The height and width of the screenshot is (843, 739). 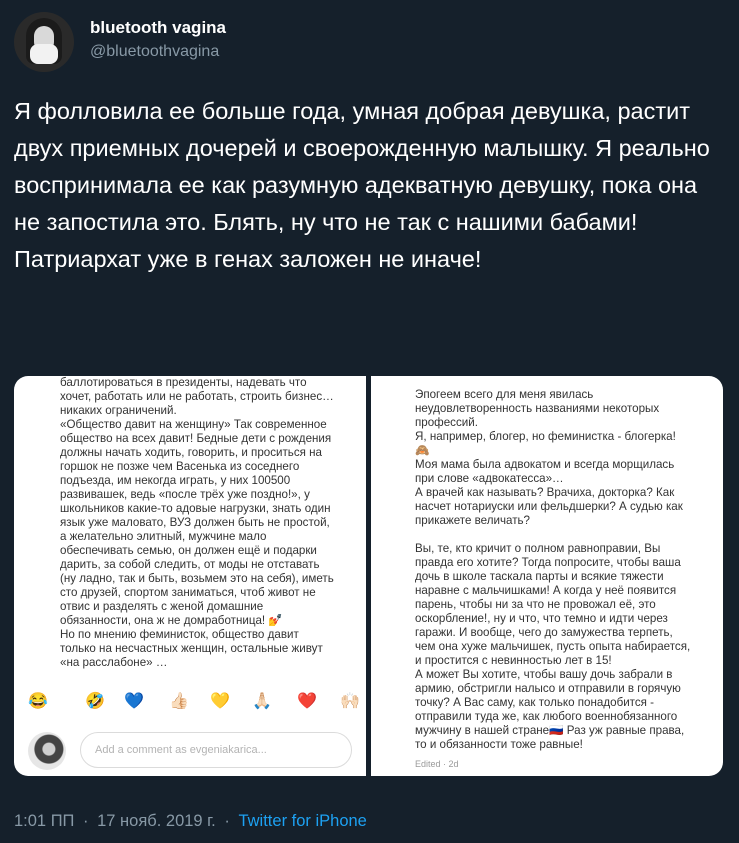 I want to click on emoji-raising-hands: 🙌🏻, so click(x=350, y=702).